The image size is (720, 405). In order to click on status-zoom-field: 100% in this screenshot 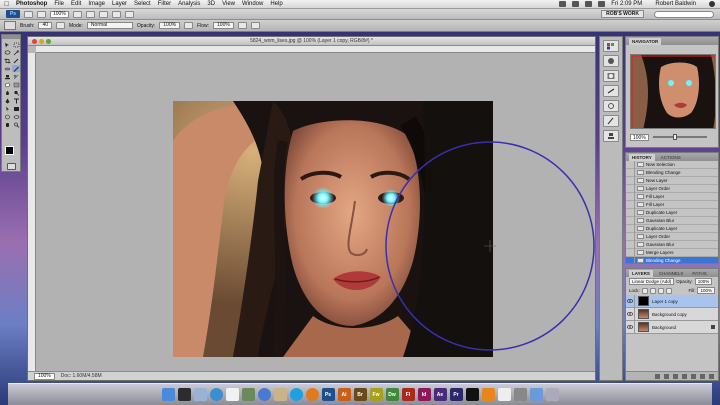, I will do `click(44, 376)`.